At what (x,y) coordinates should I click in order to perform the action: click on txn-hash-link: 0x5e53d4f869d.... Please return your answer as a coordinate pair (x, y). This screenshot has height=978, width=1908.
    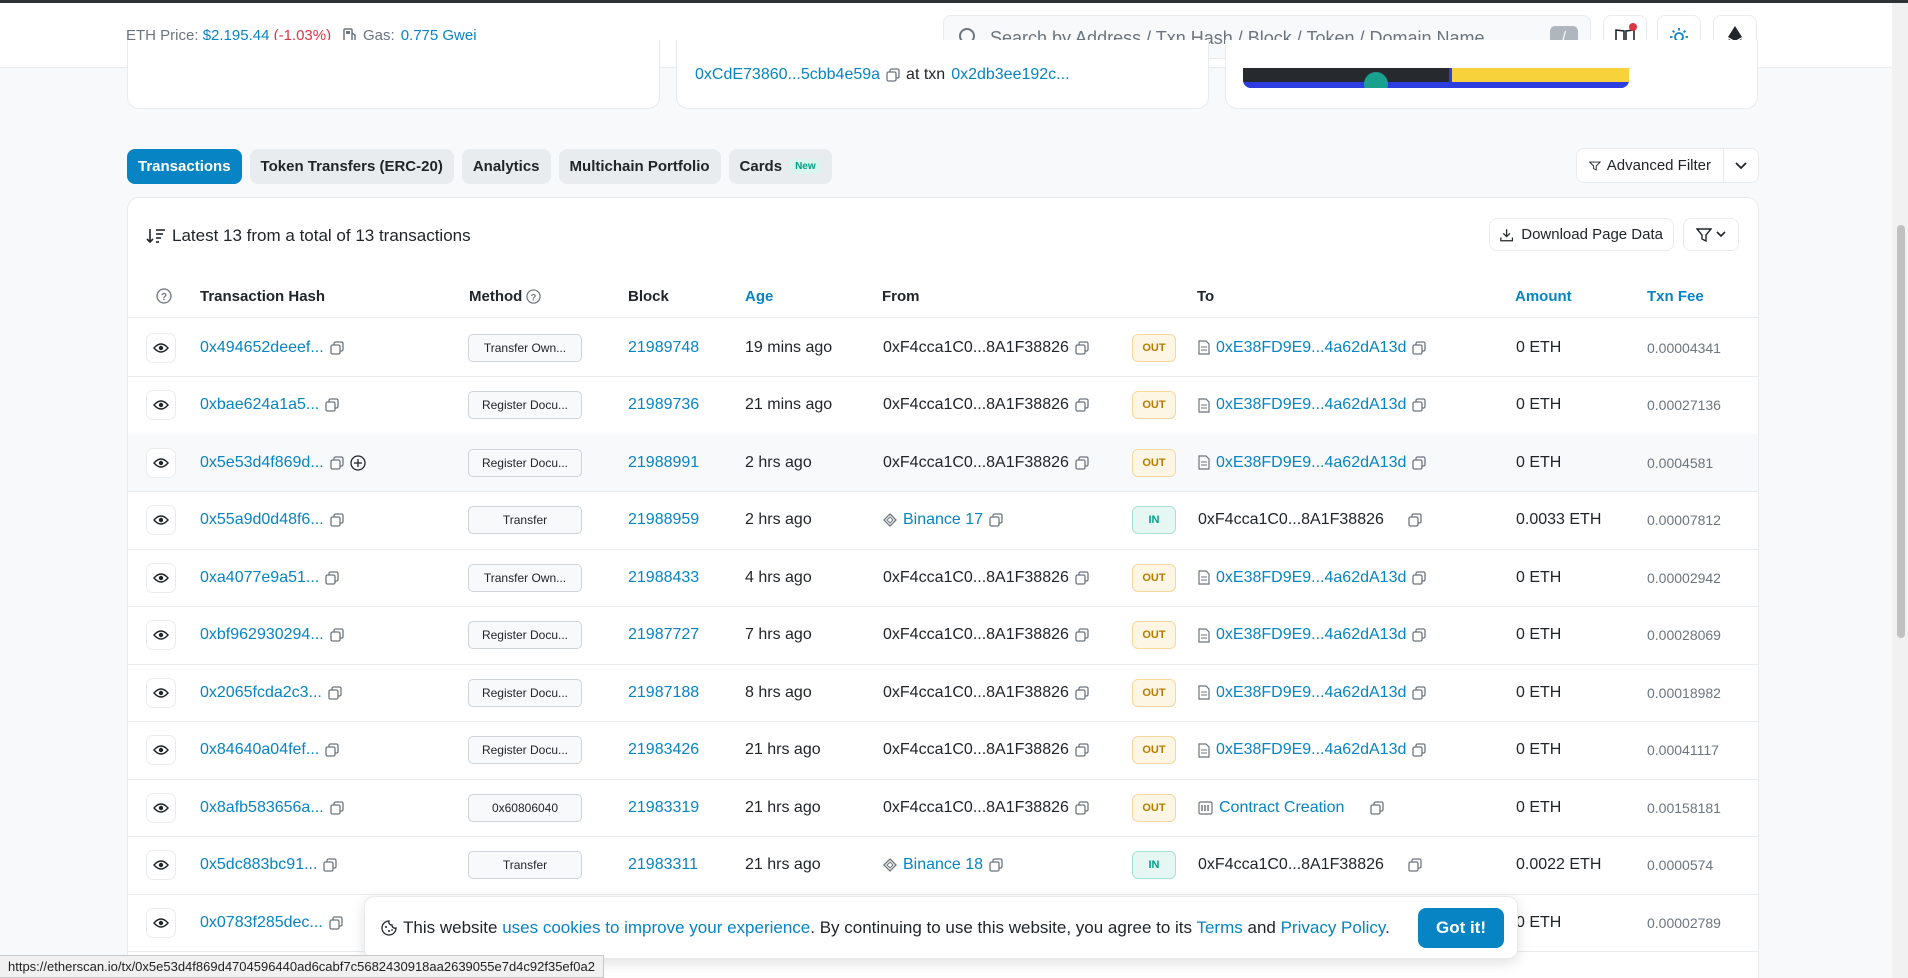
    Looking at the image, I should click on (262, 463).